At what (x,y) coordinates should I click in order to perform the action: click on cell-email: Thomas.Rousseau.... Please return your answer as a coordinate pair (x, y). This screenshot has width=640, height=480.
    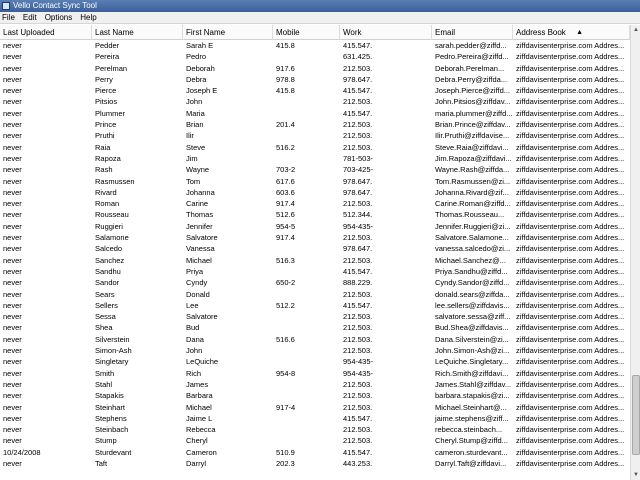
    Looking at the image, I should click on (470, 215).